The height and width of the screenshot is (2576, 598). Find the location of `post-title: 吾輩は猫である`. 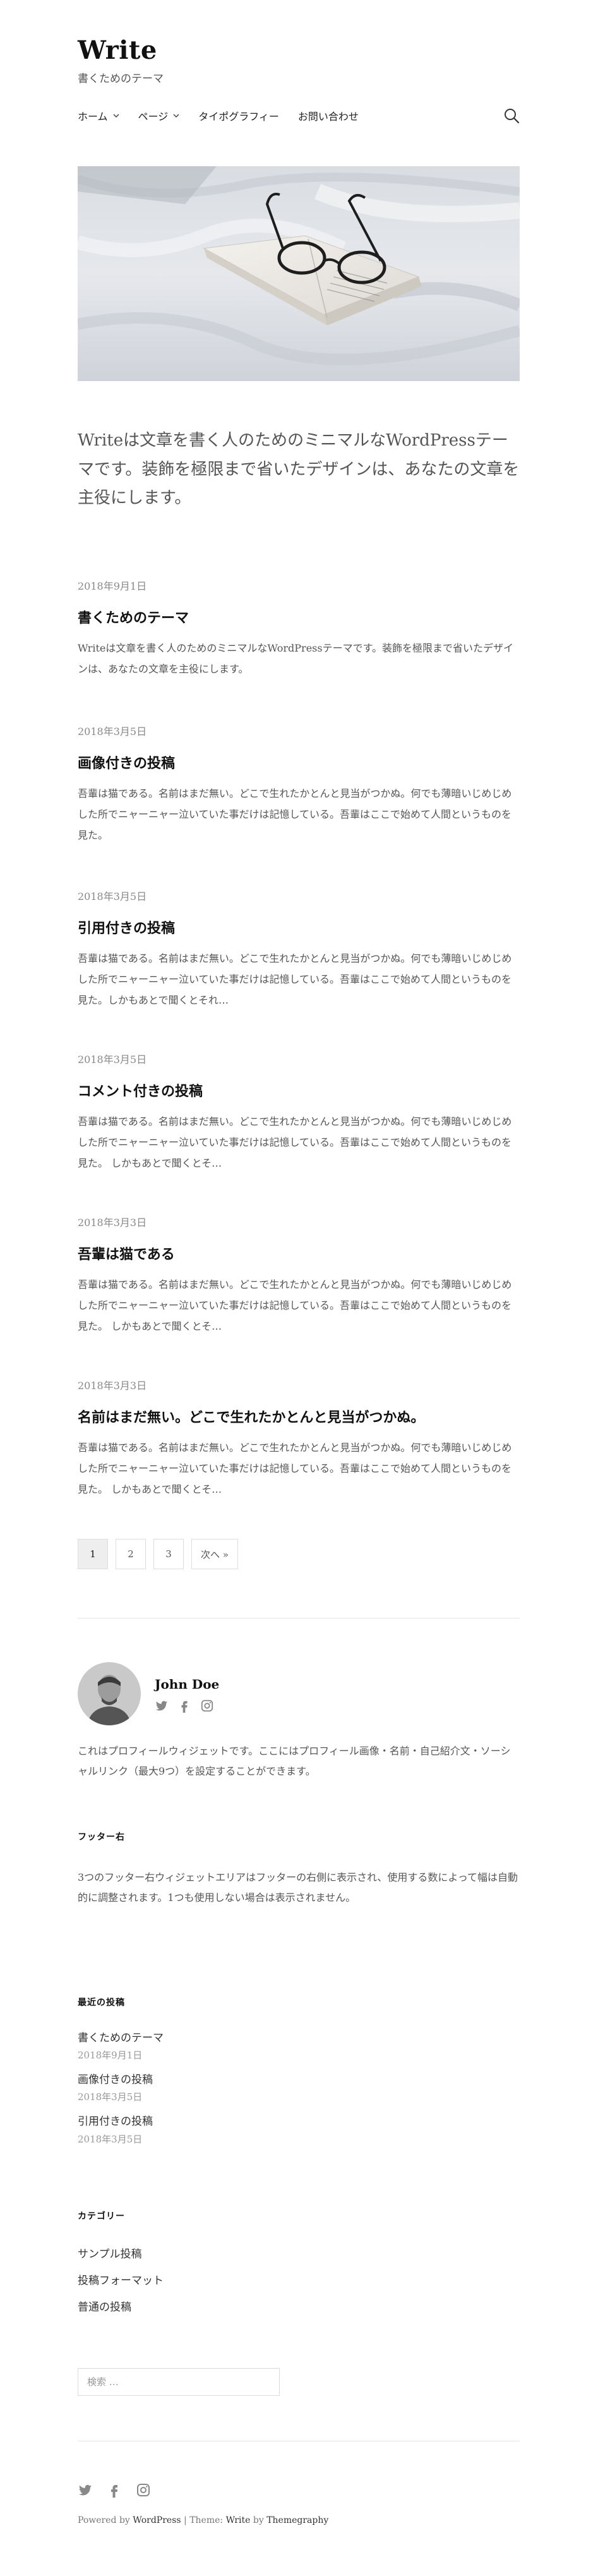

post-title: 吾輩は猫である is located at coordinates (299, 1253).